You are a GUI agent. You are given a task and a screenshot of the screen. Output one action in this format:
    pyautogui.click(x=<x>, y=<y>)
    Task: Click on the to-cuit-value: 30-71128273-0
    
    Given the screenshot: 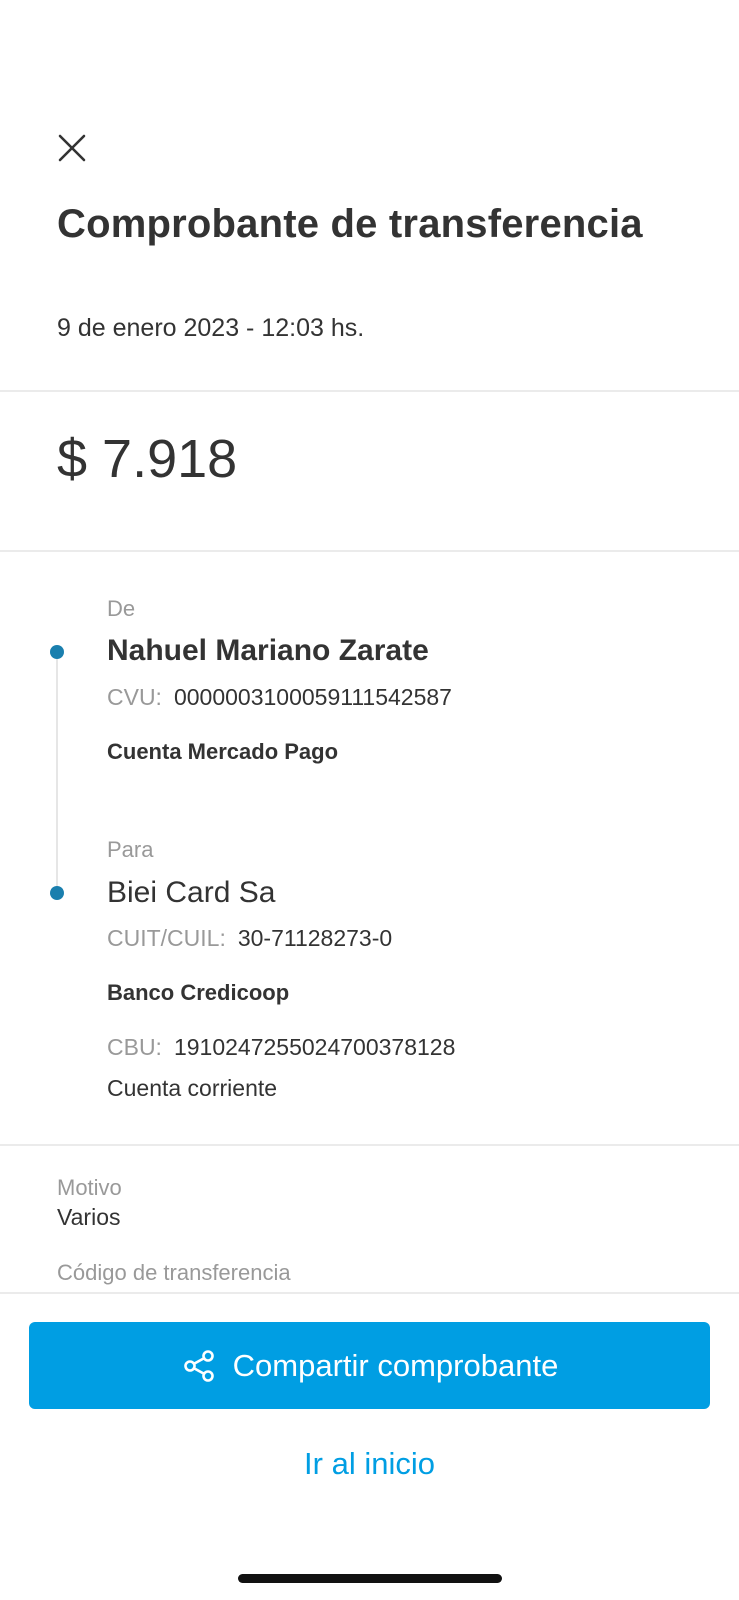 What is the action you would take?
    pyautogui.click(x=315, y=938)
    